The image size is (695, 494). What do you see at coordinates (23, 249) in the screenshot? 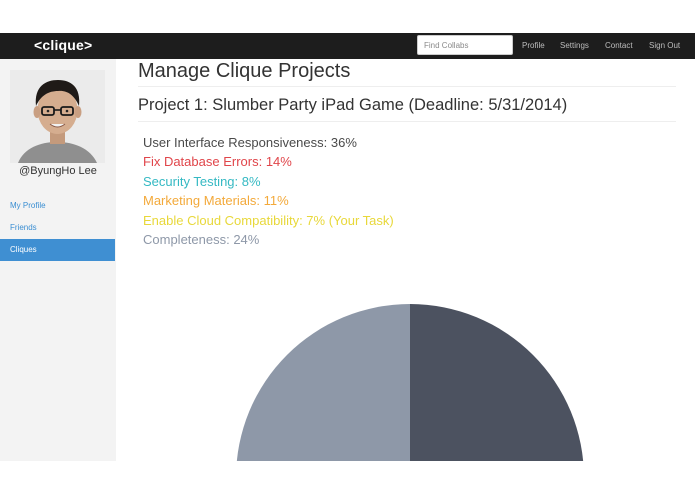
I see `sidebar-item-label: Cliques` at bounding box center [23, 249].